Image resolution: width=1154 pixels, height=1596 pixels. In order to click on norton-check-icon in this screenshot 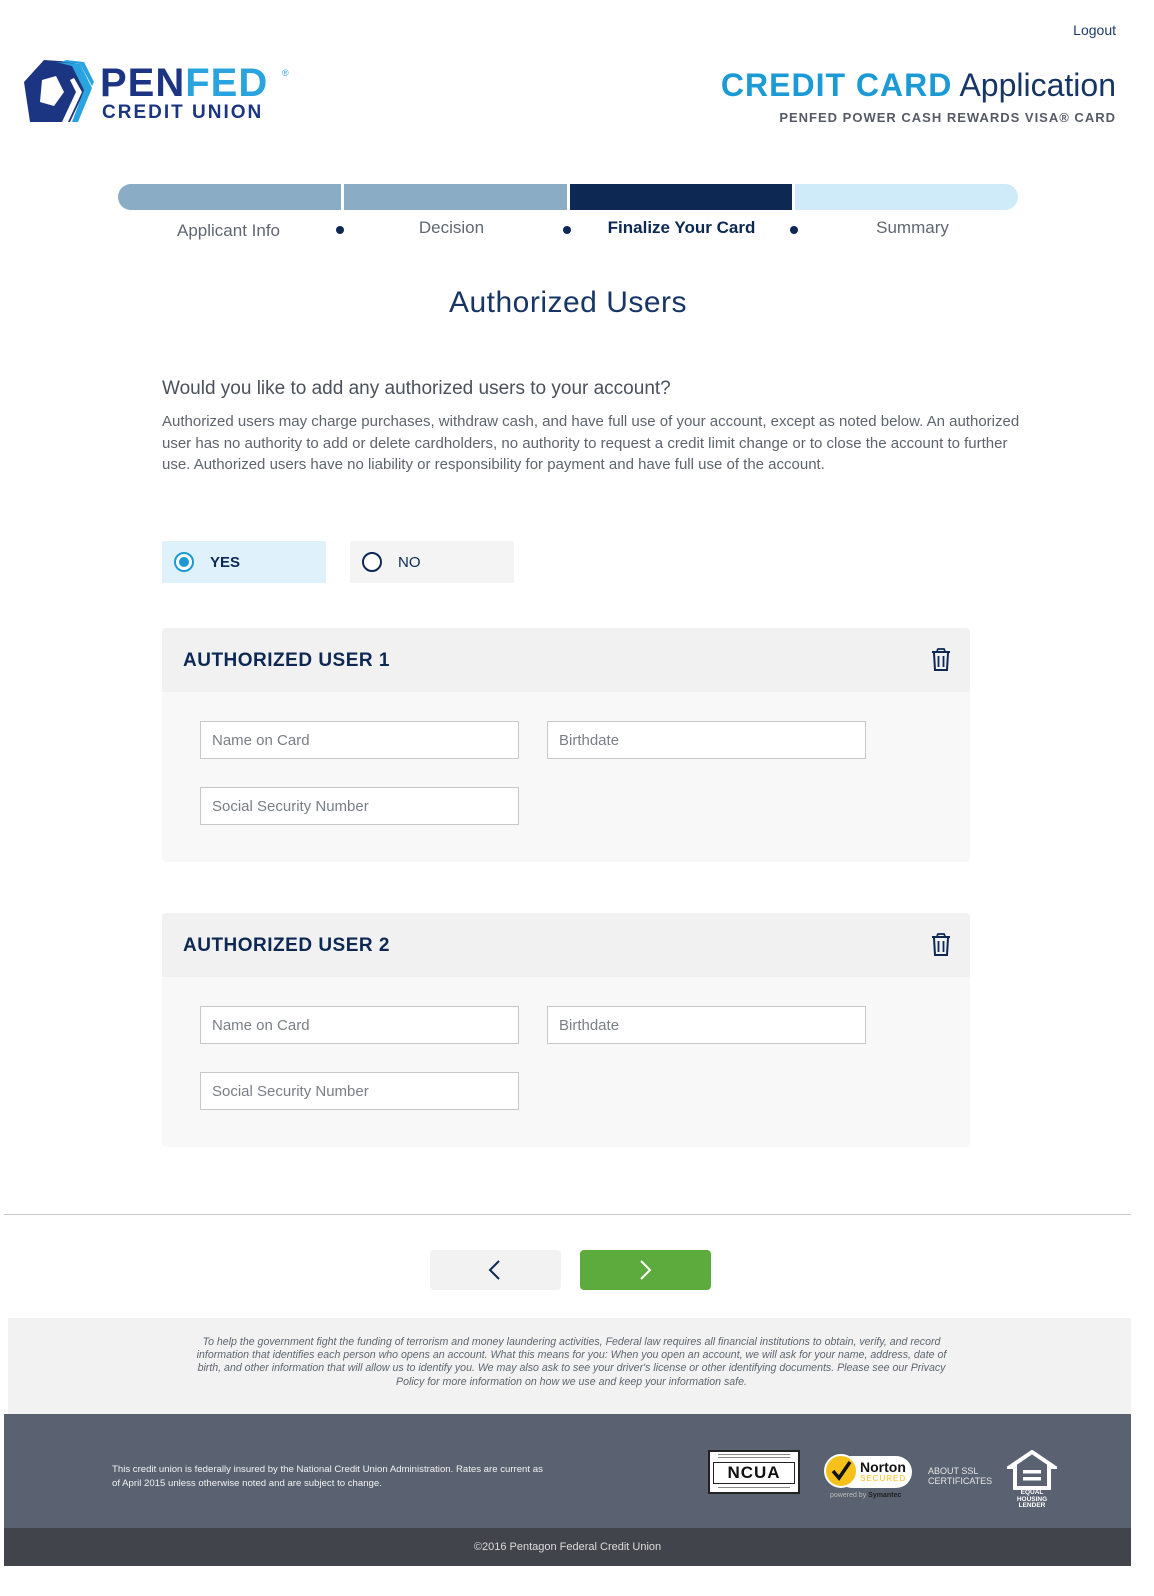, I will do `click(841, 1471)`.